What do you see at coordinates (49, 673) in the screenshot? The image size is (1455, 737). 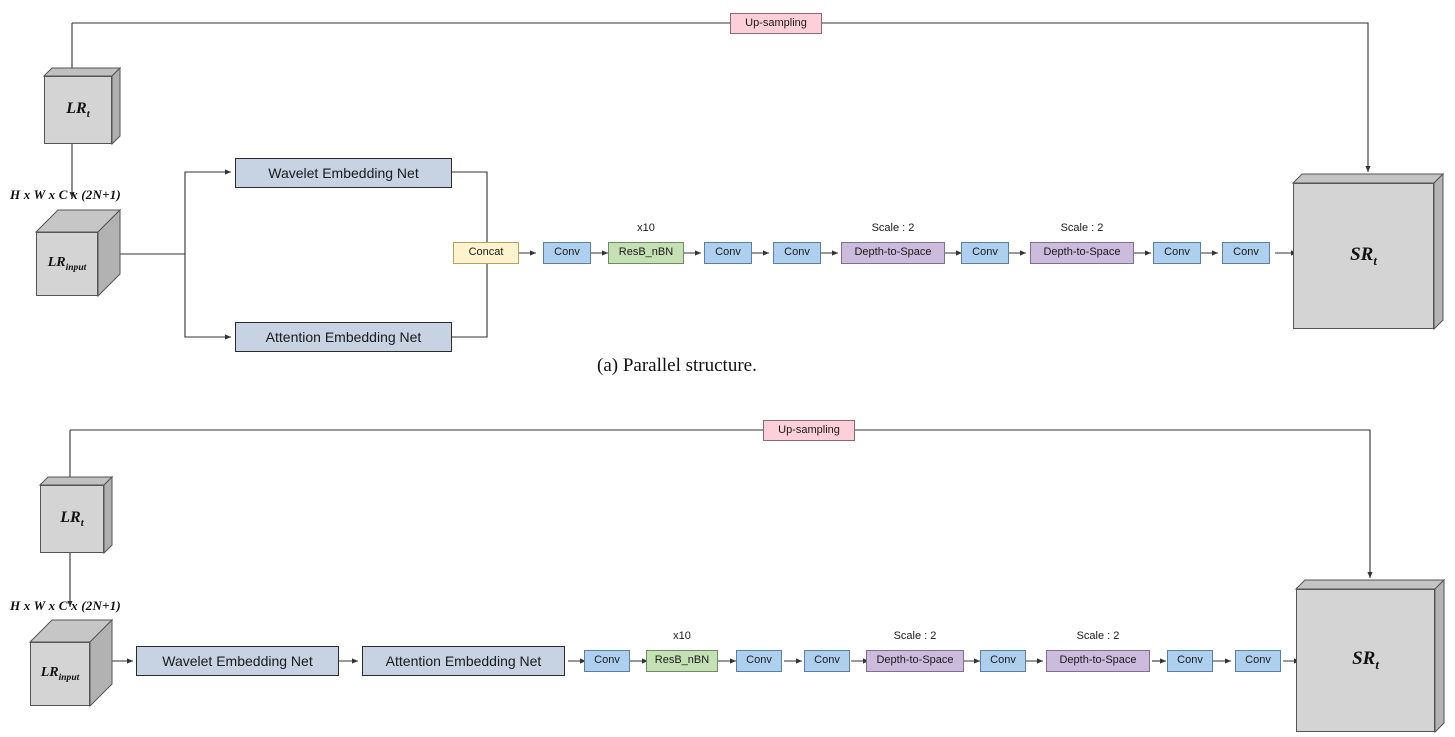 I see `lr-input-b-label: LR` at bounding box center [49, 673].